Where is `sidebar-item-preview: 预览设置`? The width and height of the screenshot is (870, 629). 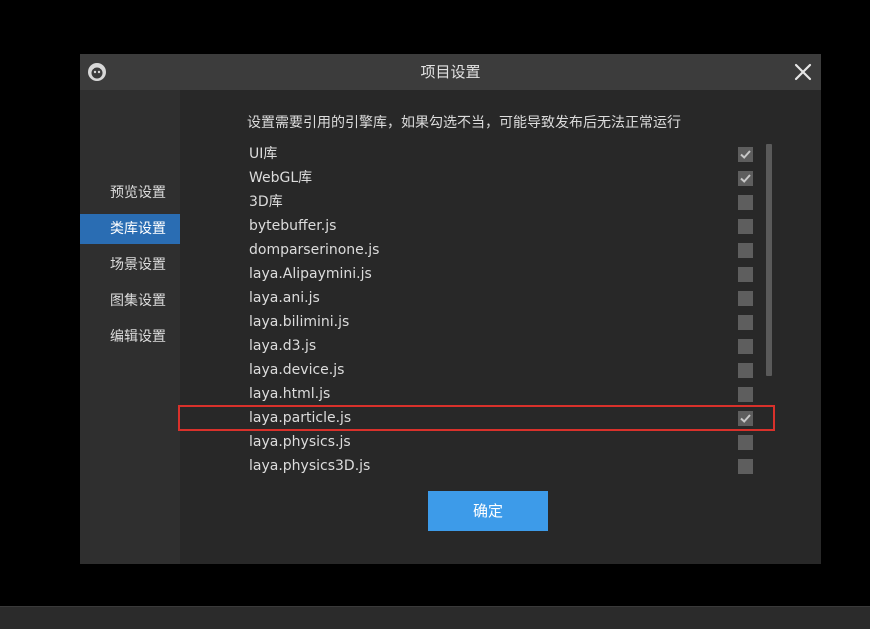
sidebar-item-preview: 预览设置 is located at coordinates (130, 193).